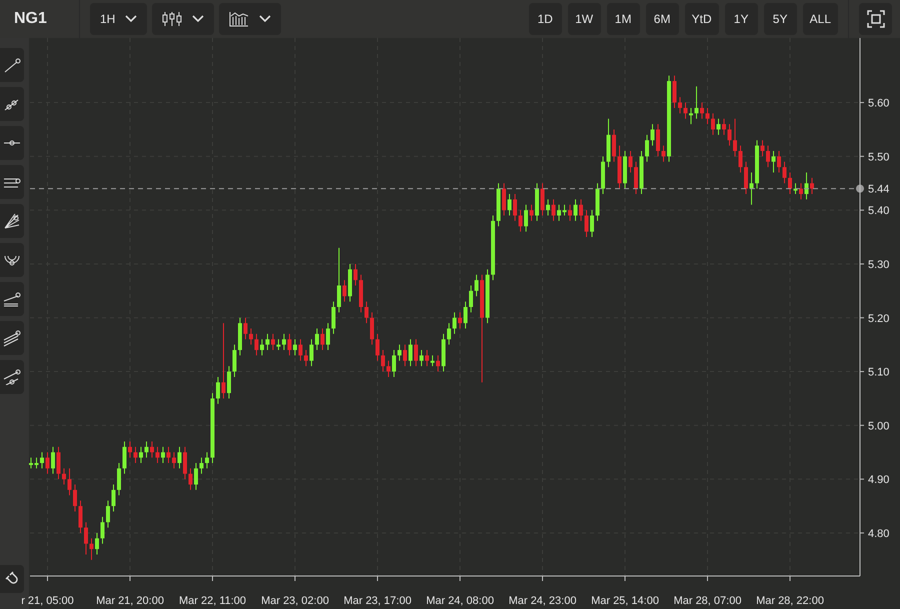  What do you see at coordinates (879, 318) in the screenshot?
I see `price-label: 5.20` at bounding box center [879, 318].